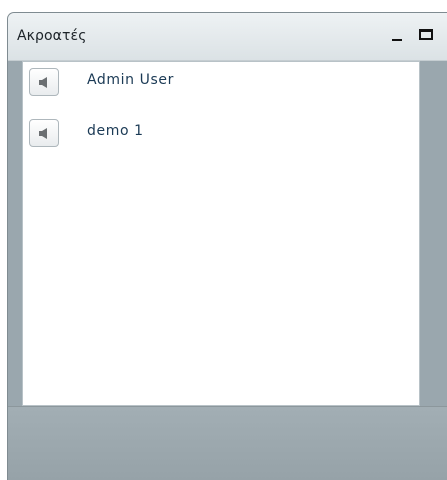 The height and width of the screenshot is (480, 447). What do you see at coordinates (426, 34) in the screenshot?
I see `maximize-icon` at bounding box center [426, 34].